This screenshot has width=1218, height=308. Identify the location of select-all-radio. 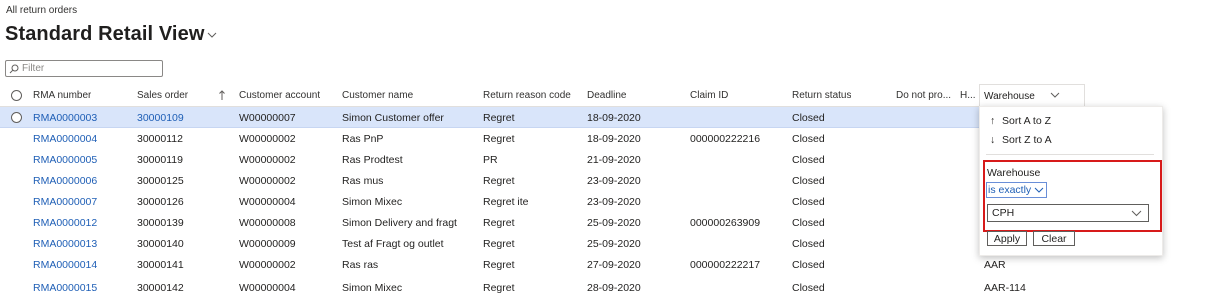
(16, 95).